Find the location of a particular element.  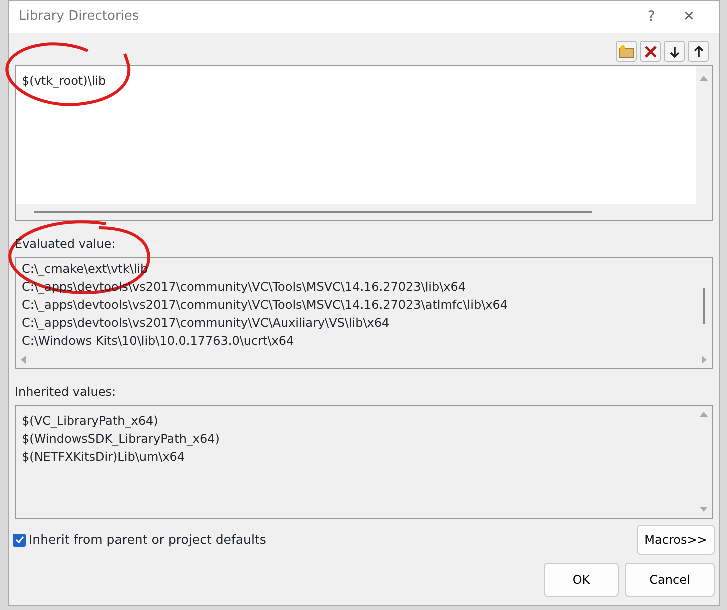

delete-icon is located at coordinates (651, 51).